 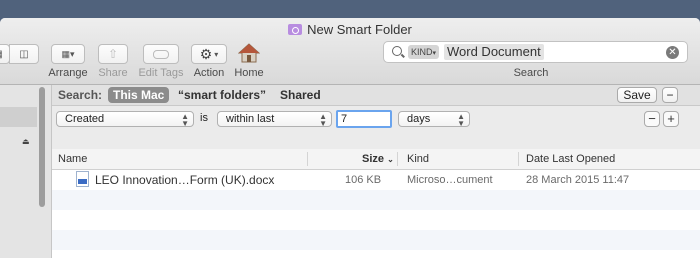 I want to click on search-icon, so click(x=397, y=51).